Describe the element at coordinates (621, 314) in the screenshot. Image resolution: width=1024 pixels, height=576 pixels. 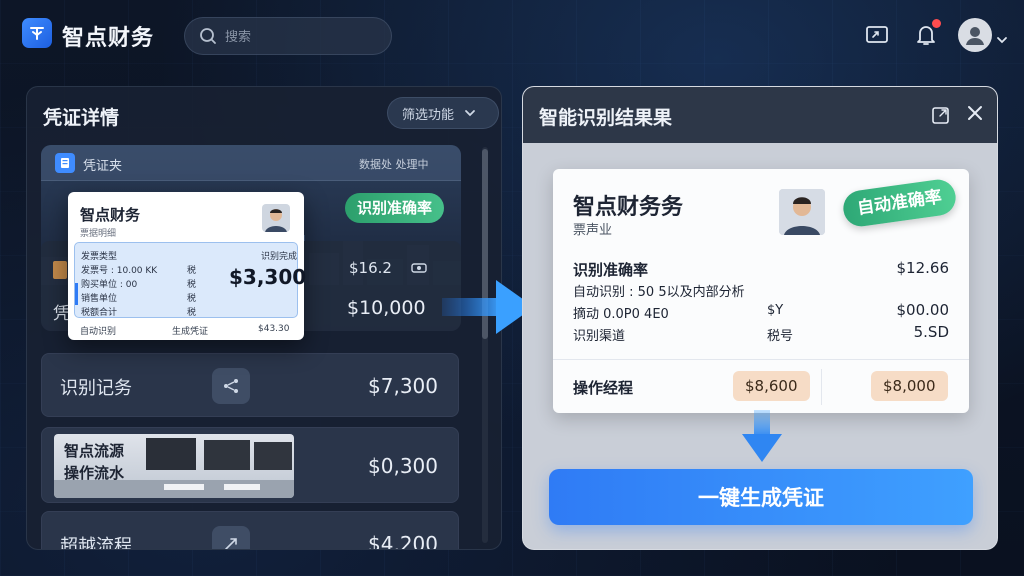
I see `detail-line-label: 摘动 0.0P0 4E0` at that location.